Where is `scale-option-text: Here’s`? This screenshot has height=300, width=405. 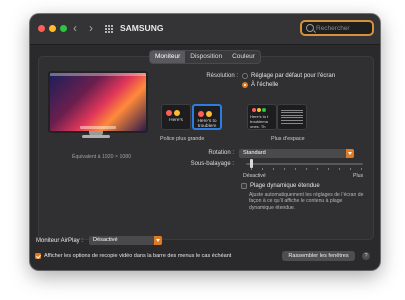
scale-option-text: Here’s is located at coordinates (176, 120).